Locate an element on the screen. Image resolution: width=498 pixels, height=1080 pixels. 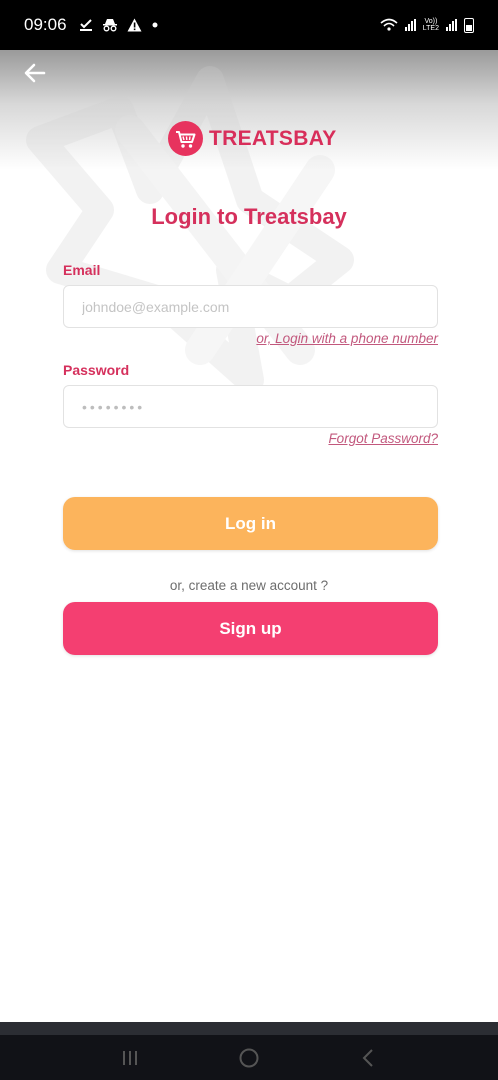
shopping-cart-icon is located at coordinates (185, 139).